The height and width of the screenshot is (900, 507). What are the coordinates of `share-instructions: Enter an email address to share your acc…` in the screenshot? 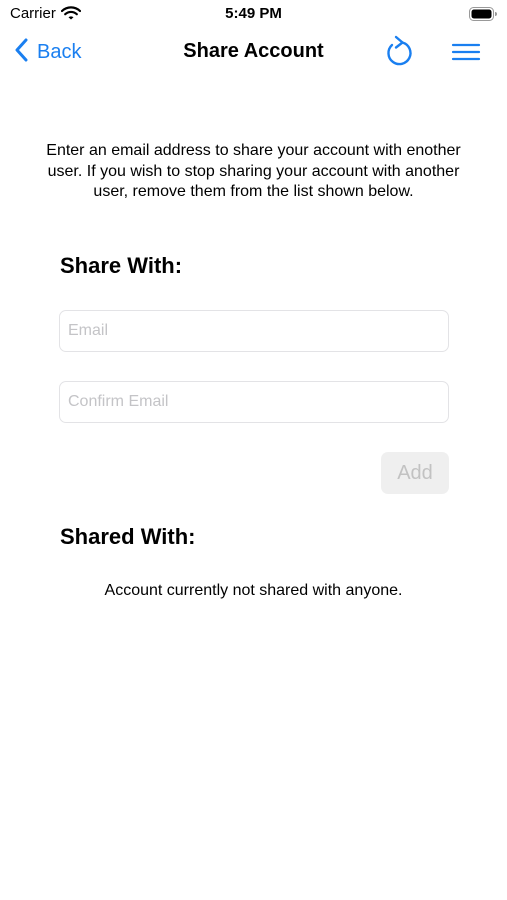 It's located at (253, 171).